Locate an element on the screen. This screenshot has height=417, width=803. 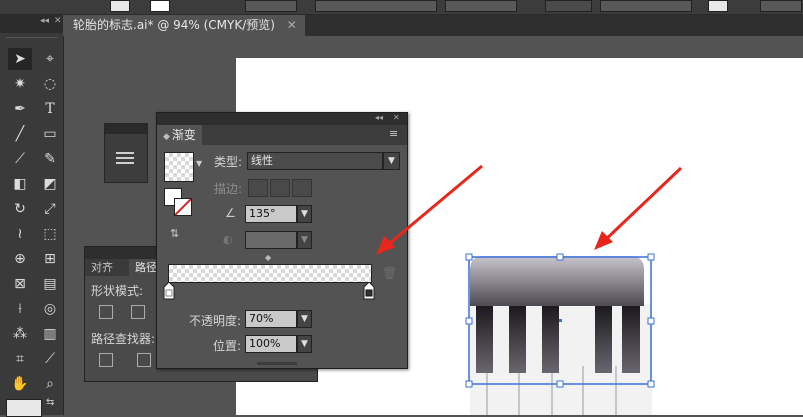
document-tab-title: 轮胎的标志.ai* @ 94% (CMYK/预览) is located at coordinates (174, 25).